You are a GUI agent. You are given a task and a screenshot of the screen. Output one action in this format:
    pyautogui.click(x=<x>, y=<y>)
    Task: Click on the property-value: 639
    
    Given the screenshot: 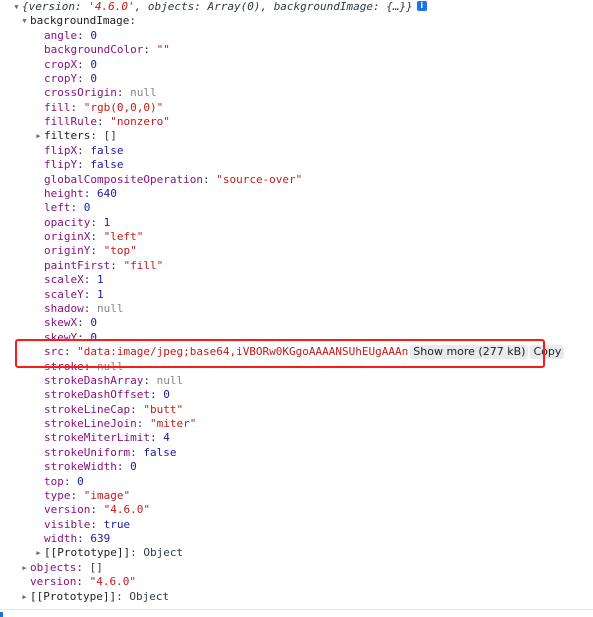 What is the action you would take?
    pyautogui.click(x=100, y=539)
    